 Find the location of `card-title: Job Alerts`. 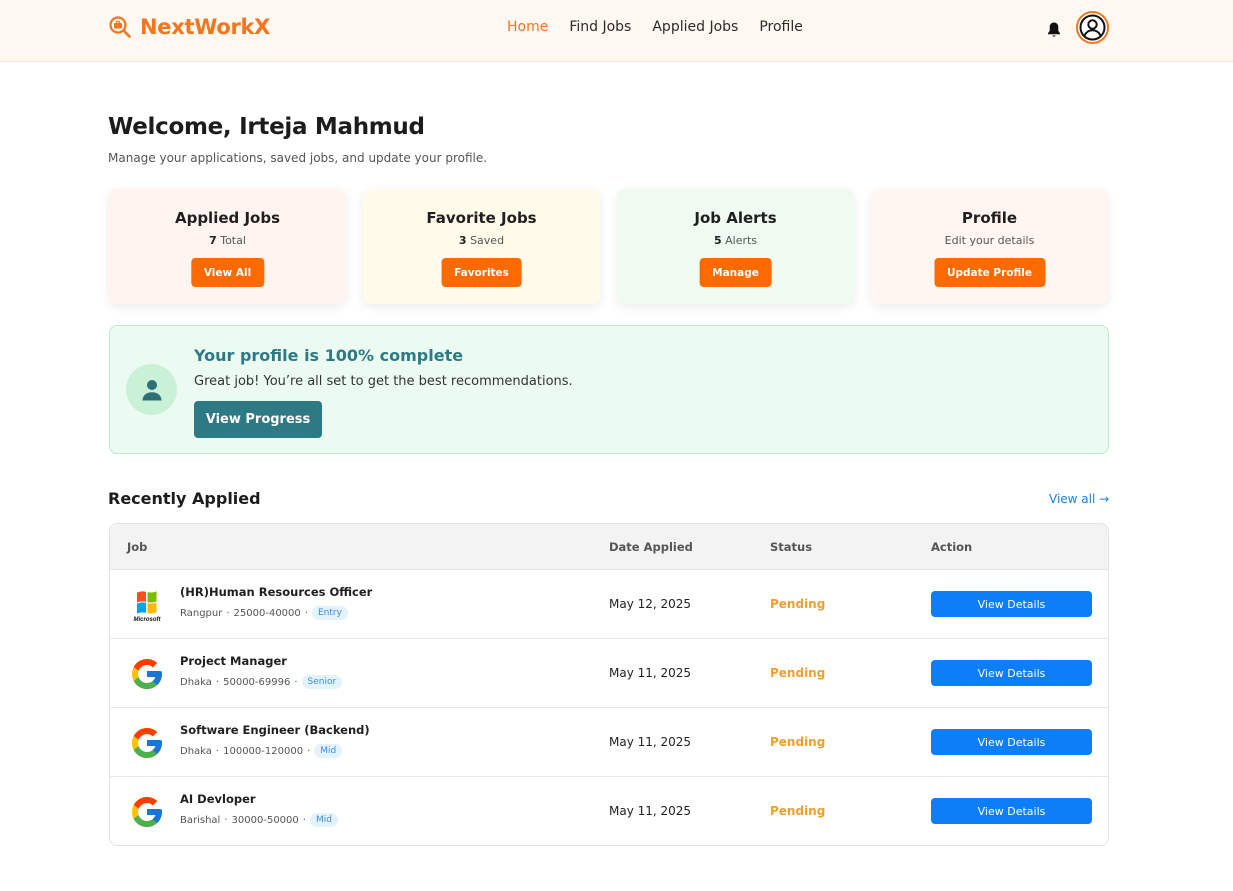

card-title: Job Alerts is located at coordinates (735, 218).